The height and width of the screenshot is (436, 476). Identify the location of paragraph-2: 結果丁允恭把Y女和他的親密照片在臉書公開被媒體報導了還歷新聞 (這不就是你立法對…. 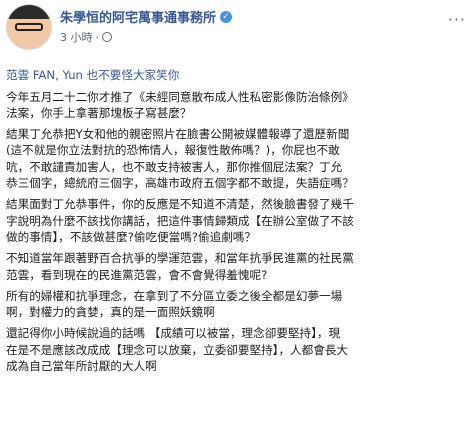
(180, 159).